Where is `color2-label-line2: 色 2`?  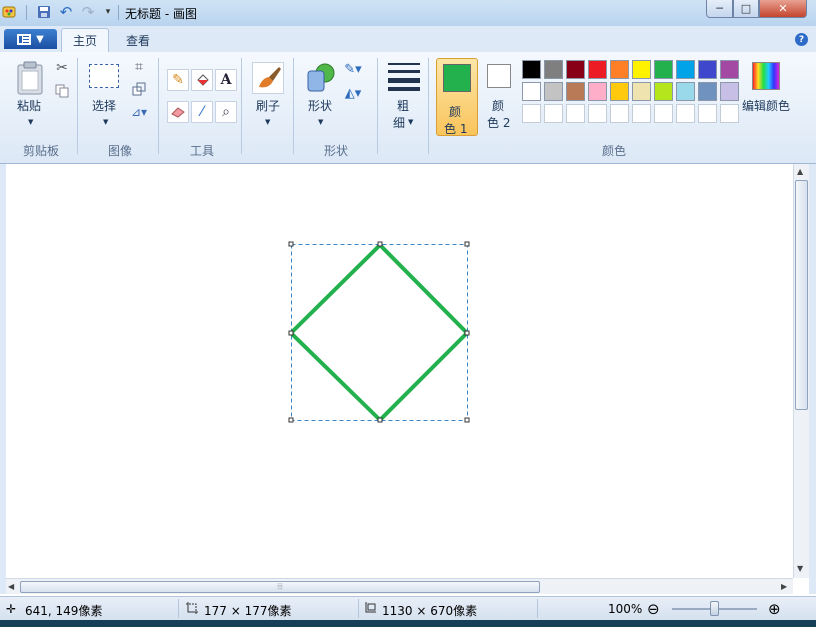
color2-label-line2: 色 2 is located at coordinates (498, 122).